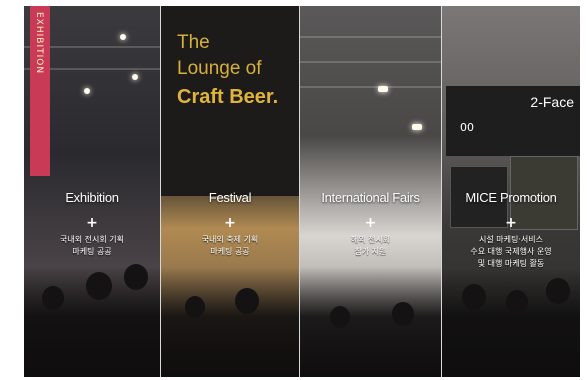 The height and width of the screenshot is (380, 587). I want to click on panel-description: 참가 지원, so click(370, 251).